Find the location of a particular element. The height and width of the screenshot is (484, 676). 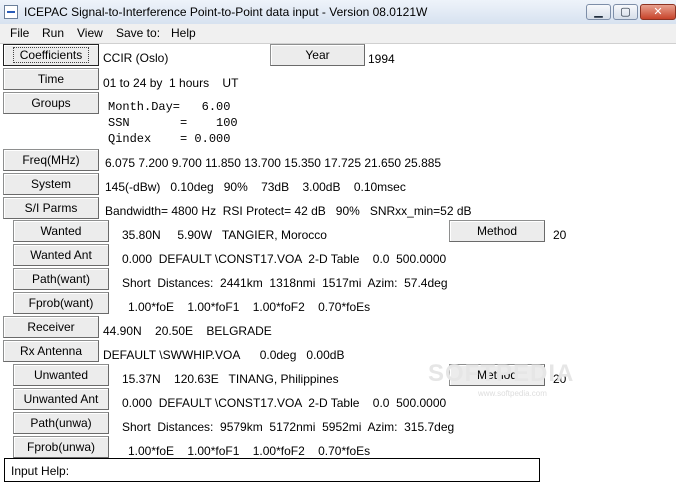

fprob-want-value: 1.00*foE 1.00*foF1 1.00*foF2 0.70*foEs is located at coordinates (249, 307).